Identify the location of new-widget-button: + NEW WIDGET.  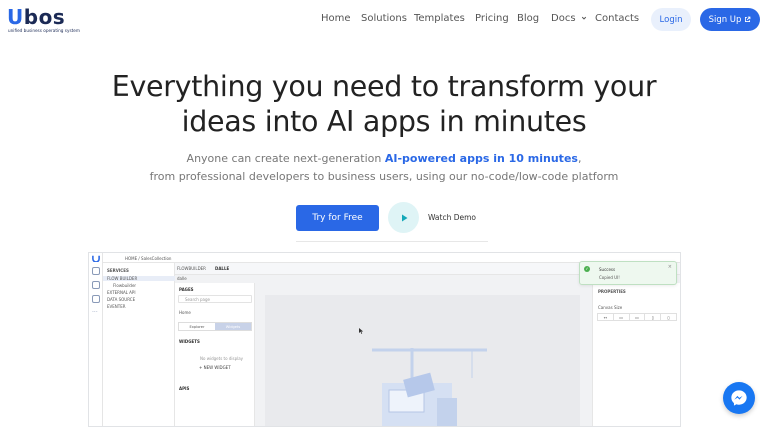
(215, 367).